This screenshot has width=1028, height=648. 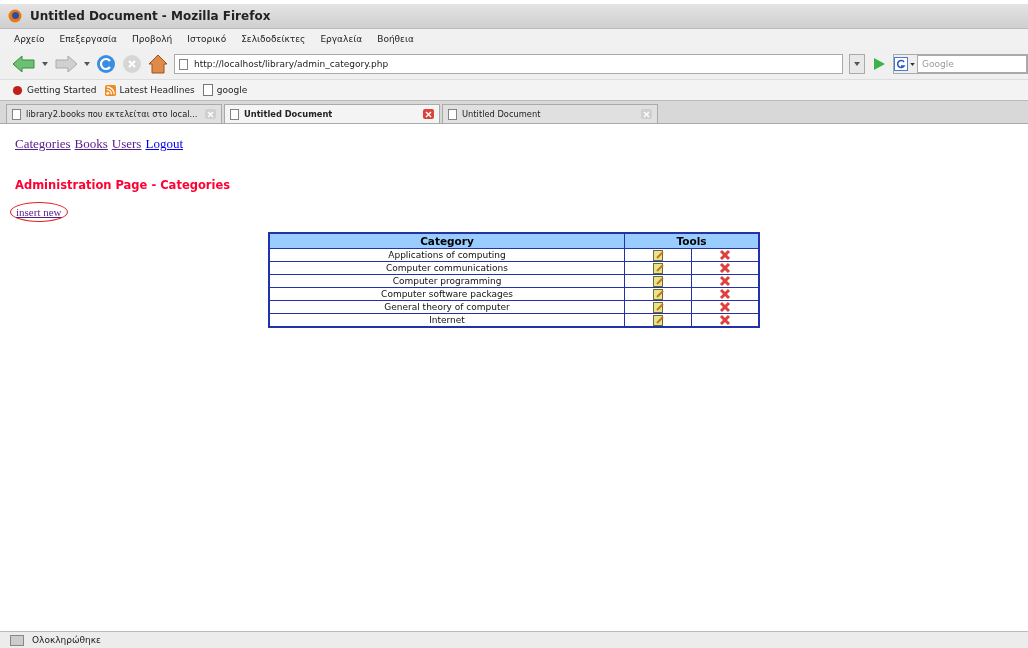 I want to click on address-field: http://localhost/library/admin_category.php, so click(x=508, y=64).